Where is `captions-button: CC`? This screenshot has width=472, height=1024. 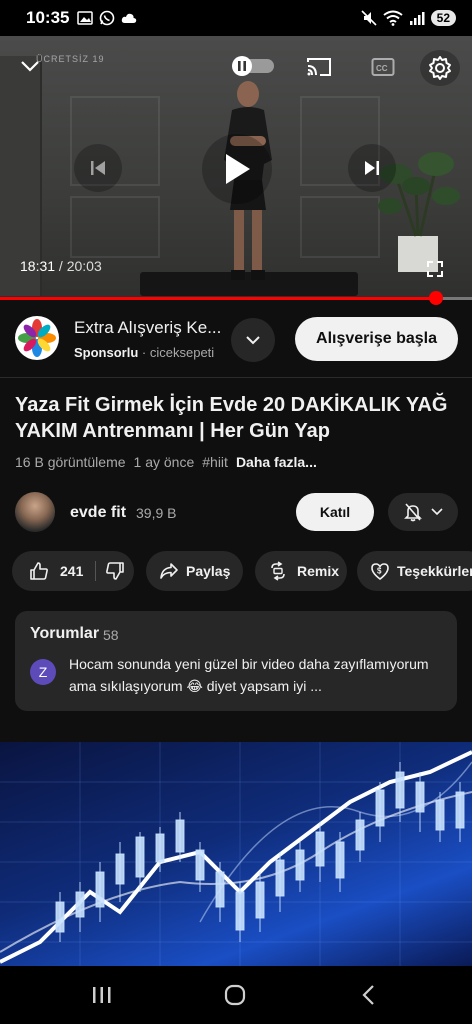 captions-button: CC is located at coordinates (383, 67).